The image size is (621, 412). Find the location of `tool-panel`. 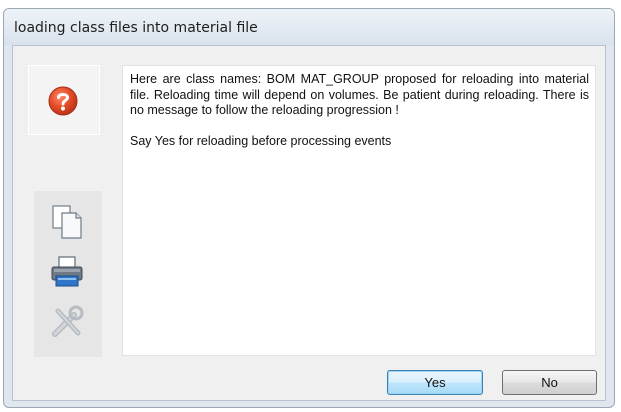

tool-panel is located at coordinates (68, 274).